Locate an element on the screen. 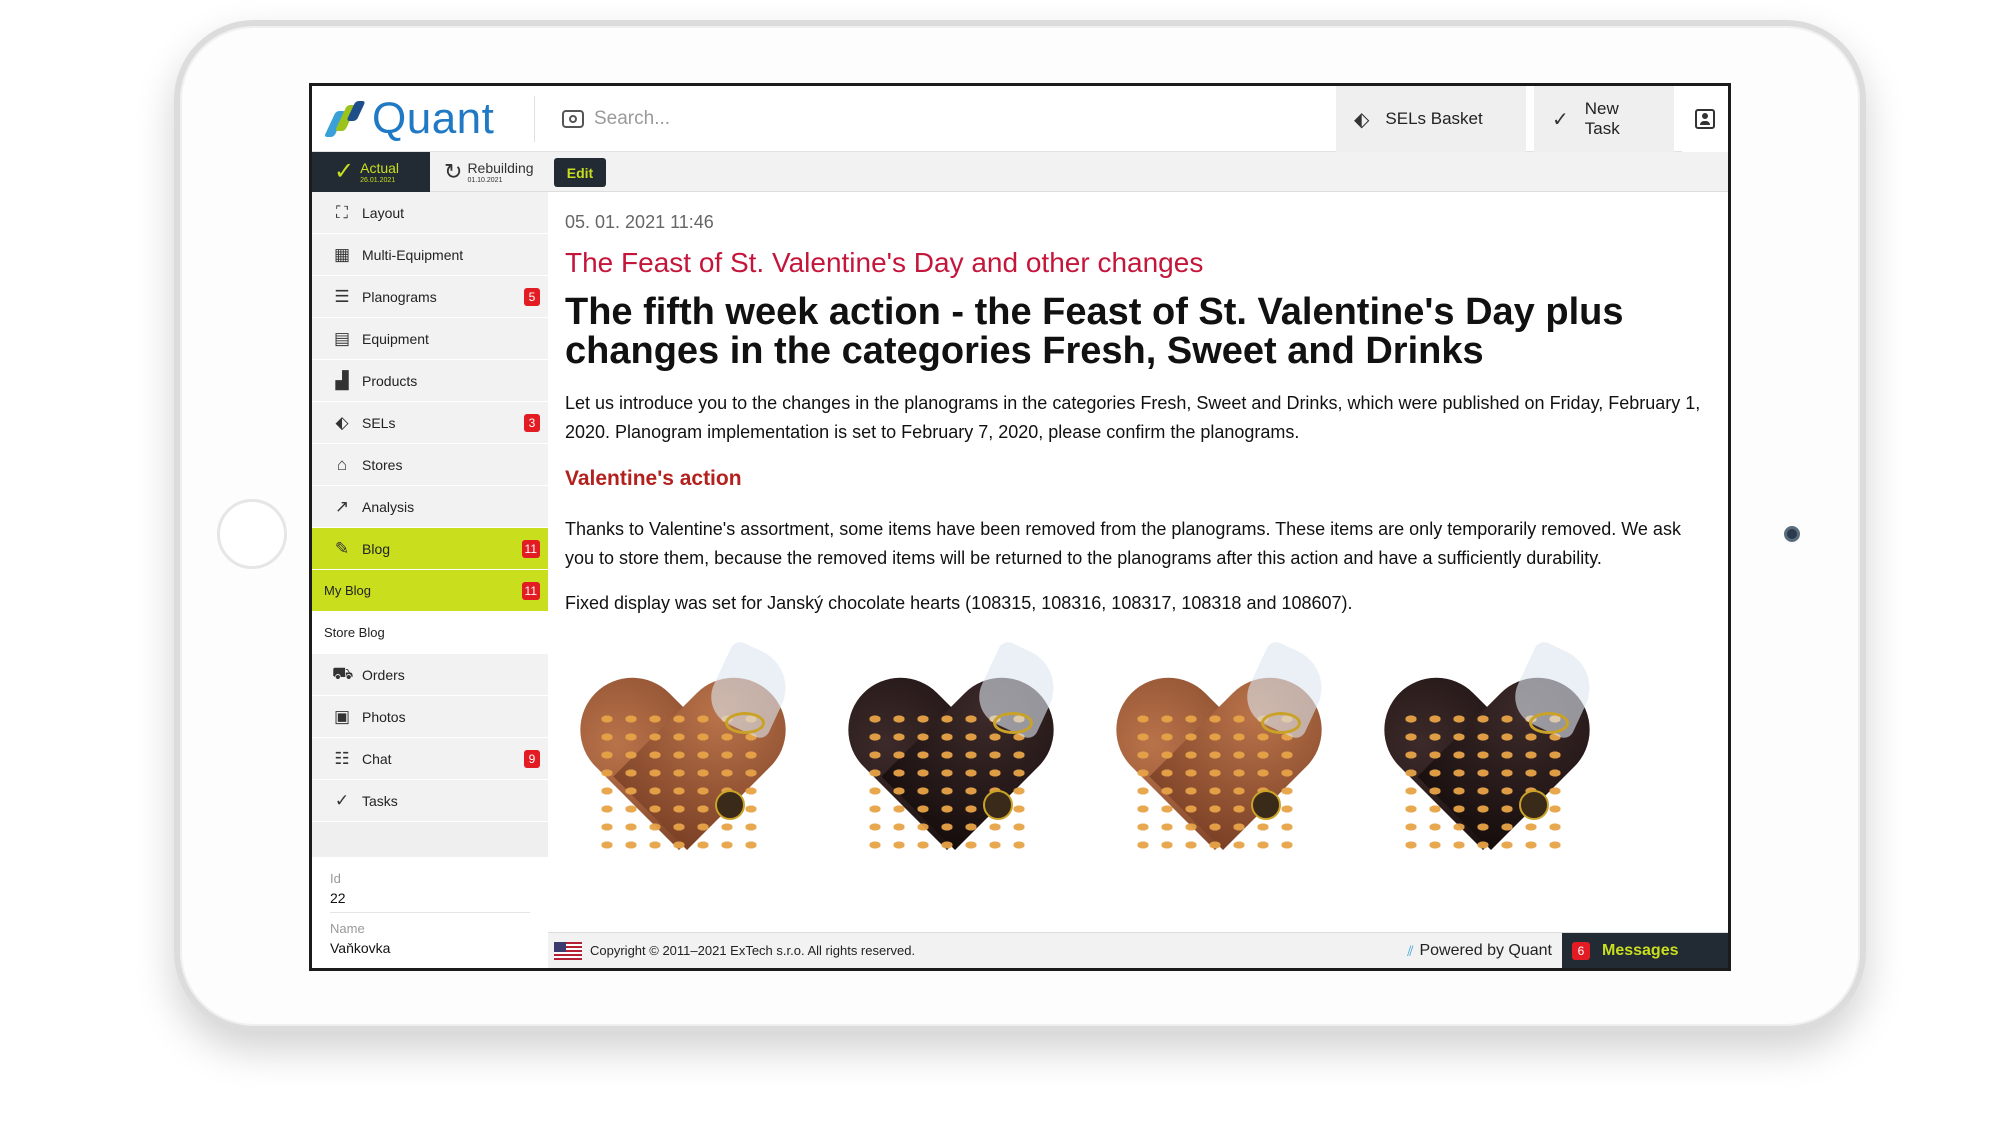 The image size is (2000, 1122). sidebar-item-products: ▟ Products is located at coordinates (430, 381).